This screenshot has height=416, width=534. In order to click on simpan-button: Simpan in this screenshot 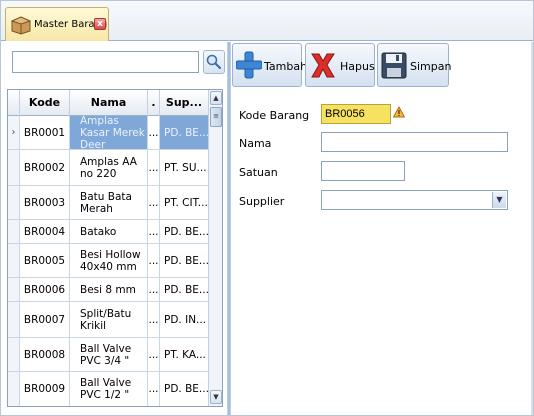, I will do `click(414, 65)`.